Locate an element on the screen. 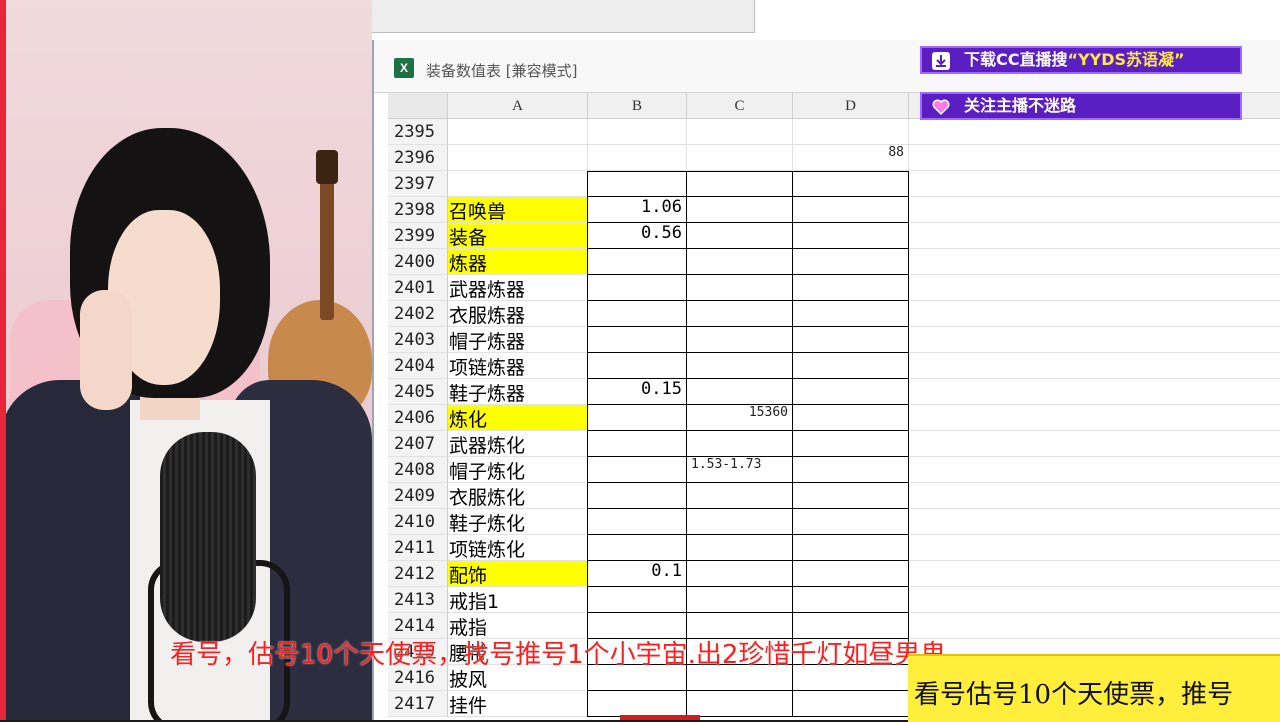 The height and width of the screenshot is (722, 1280). cell-a-2401: 武器炼器 is located at coordinates (518, 288).